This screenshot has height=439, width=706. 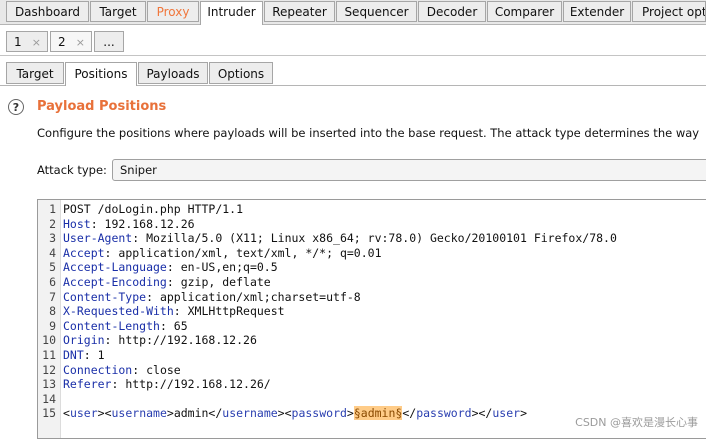 What do you see at coordinates (16, 107) in the screenshot?
I see `help-icon: ?` at bounding box center [16, 107].